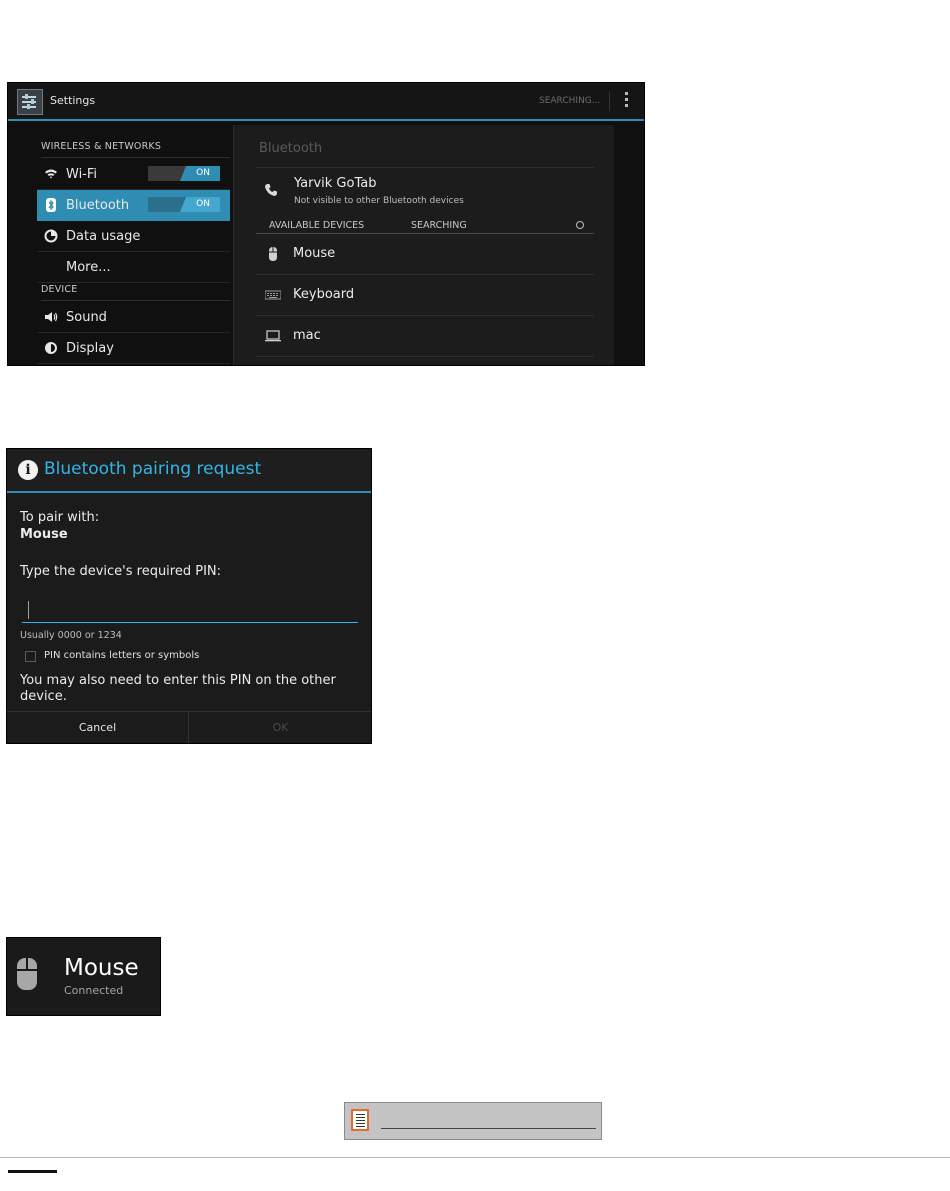  Describe the element at coordinates (379, 201) in the screenshot. I see `this-device-visibility: Not visible to other Bluetooth devices` at that location.